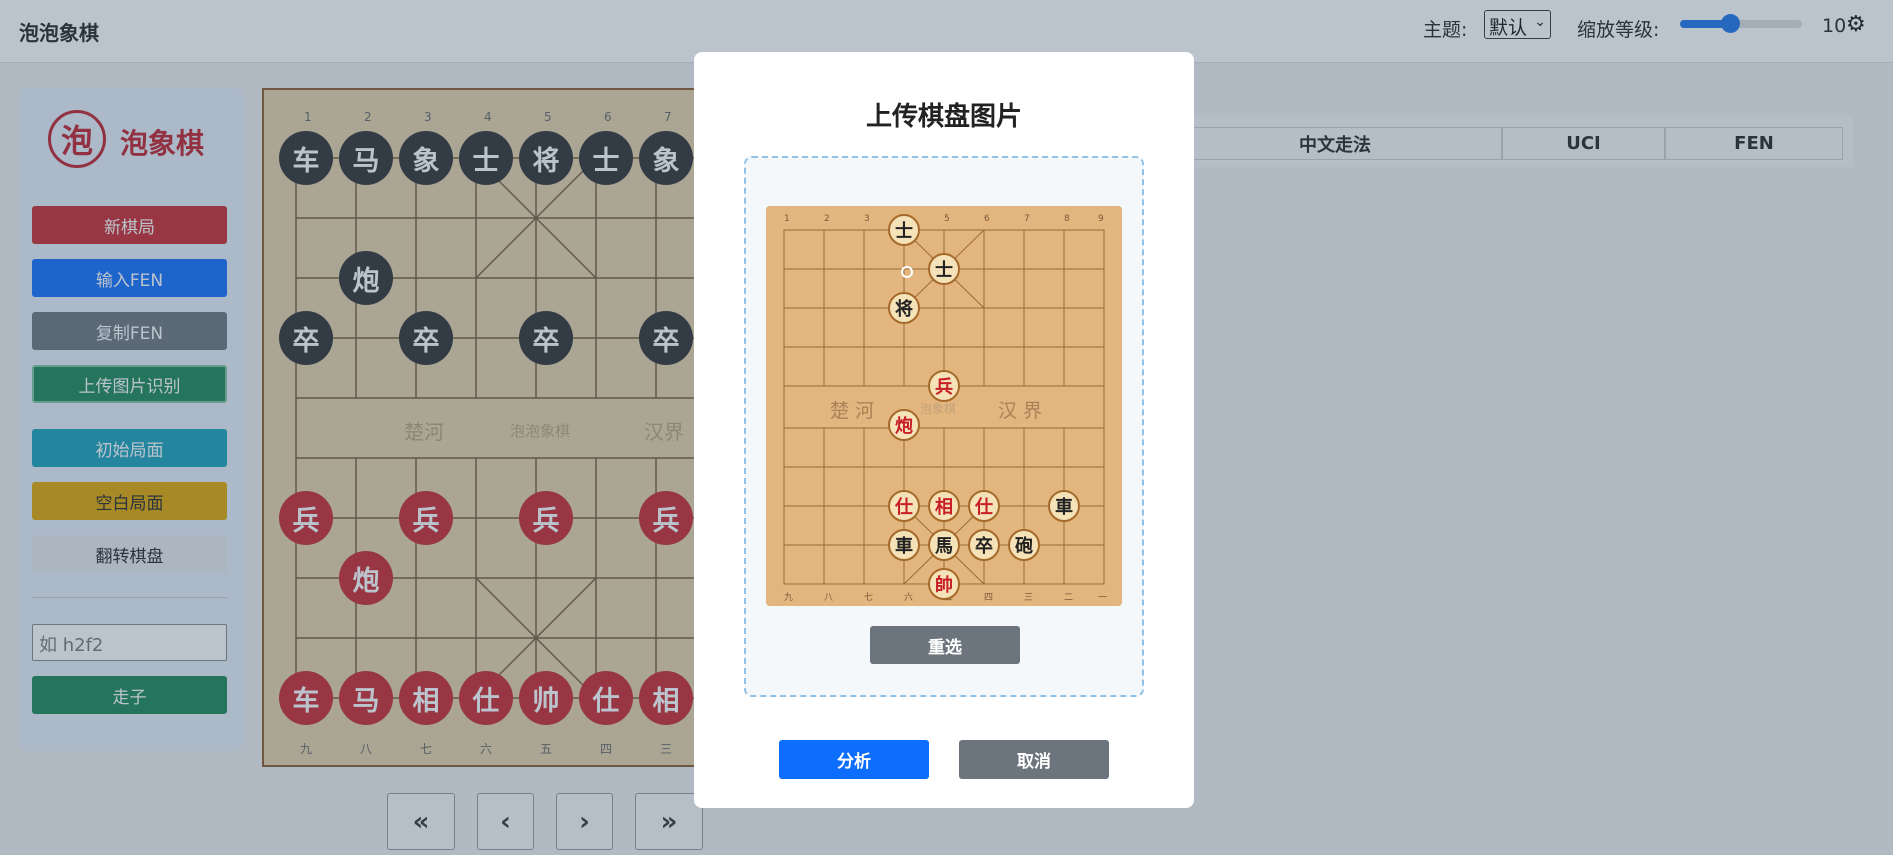 The image size is (1893, 855). Describe the element at coordinates (1101, 219) in the screenshot. I see `preview-coord: 9` at that location.